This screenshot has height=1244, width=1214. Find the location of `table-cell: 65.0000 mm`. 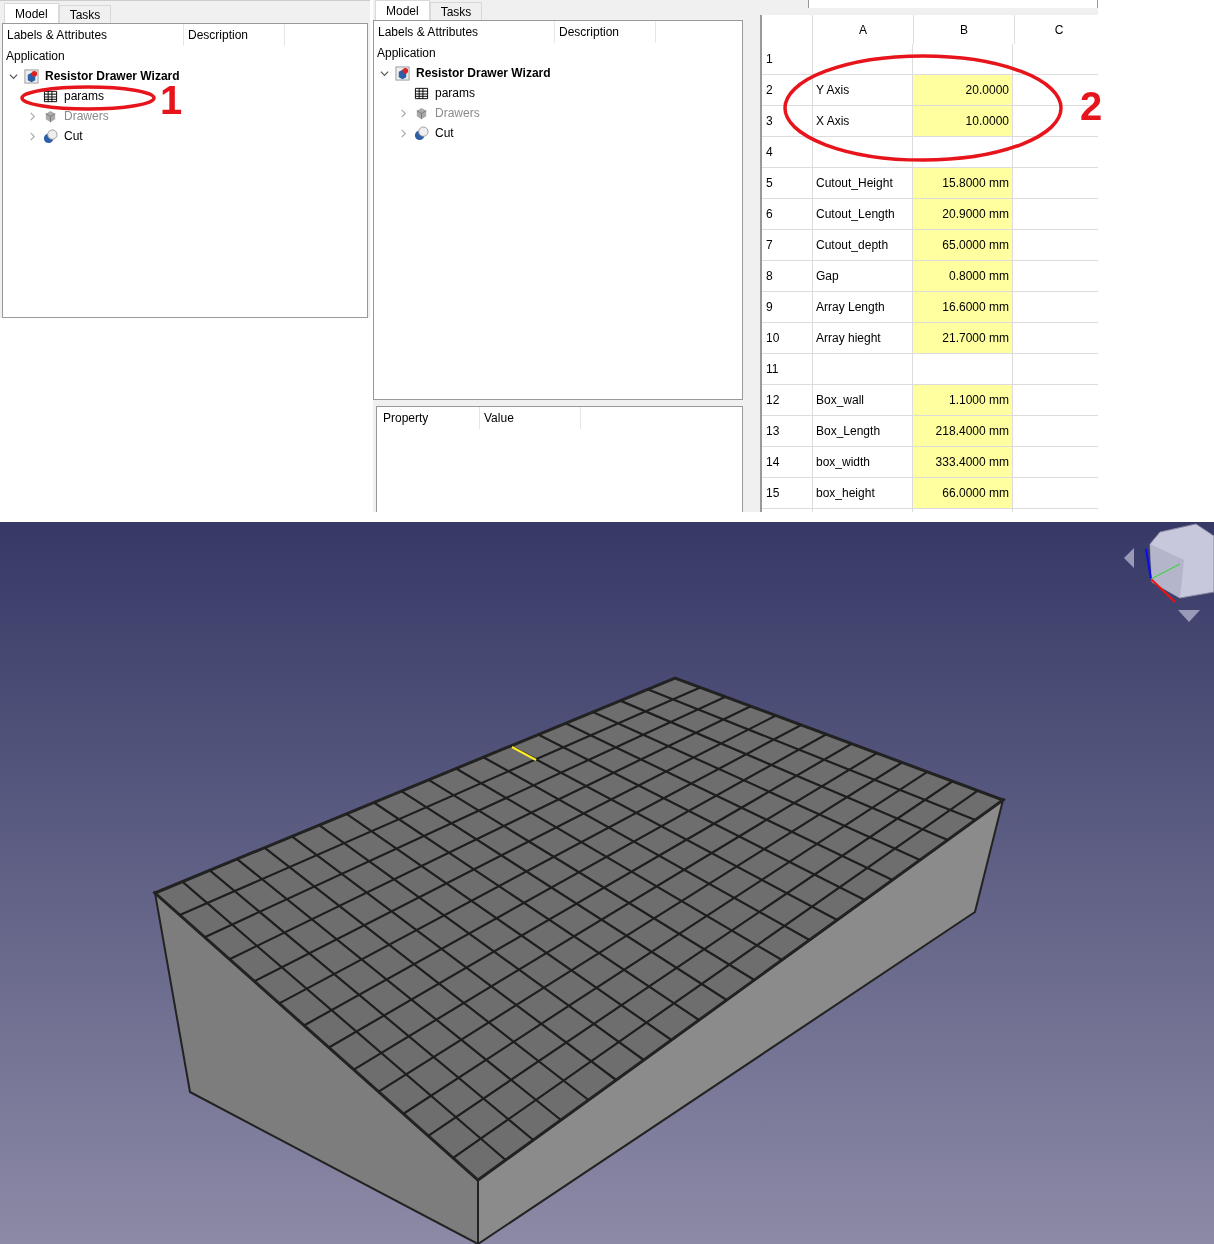

table-cell: 65.0000 mm is located at coordinates (975, 245).